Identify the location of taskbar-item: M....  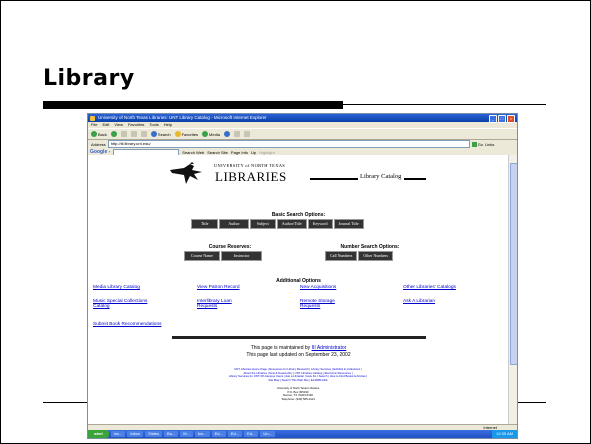
(186, 434).